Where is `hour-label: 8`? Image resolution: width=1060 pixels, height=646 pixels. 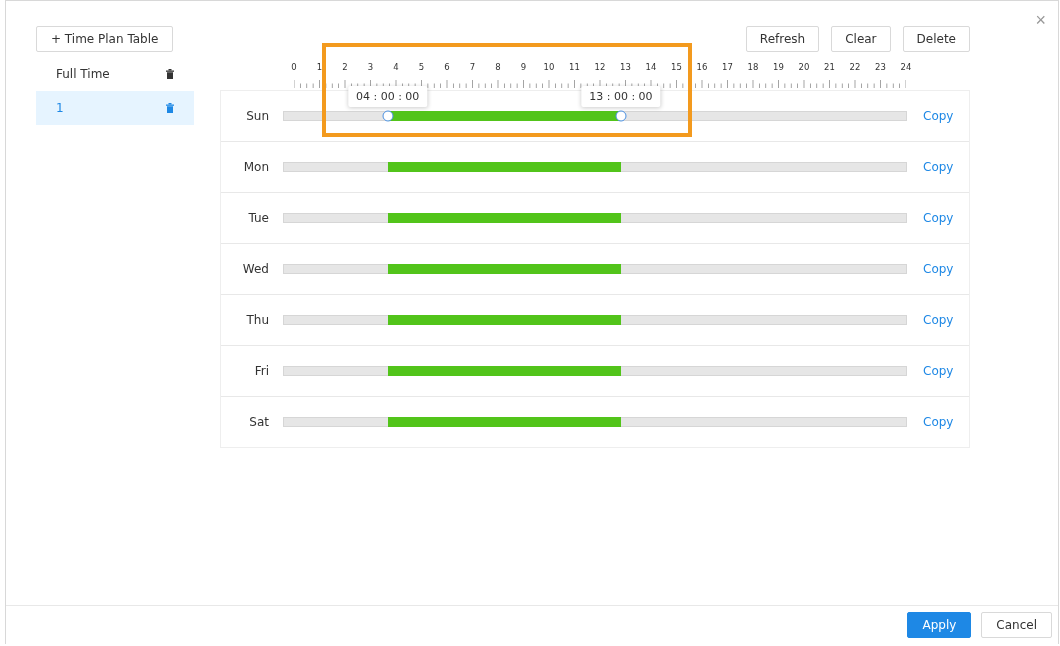
hour-label: 8 is located at coordinates (498, 67).